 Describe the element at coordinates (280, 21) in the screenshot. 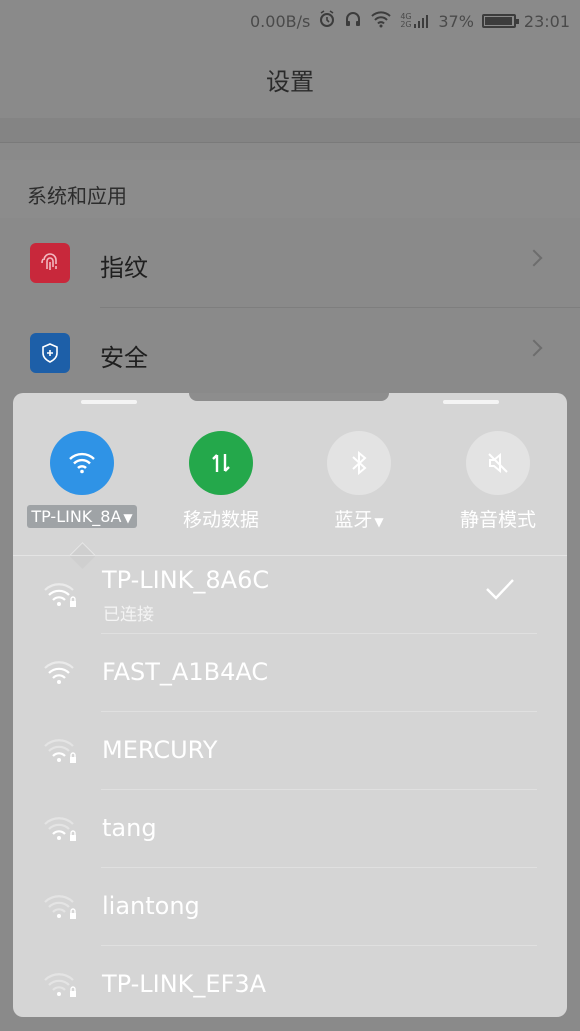

I see `net-speed: 0.00B/s` at that location.